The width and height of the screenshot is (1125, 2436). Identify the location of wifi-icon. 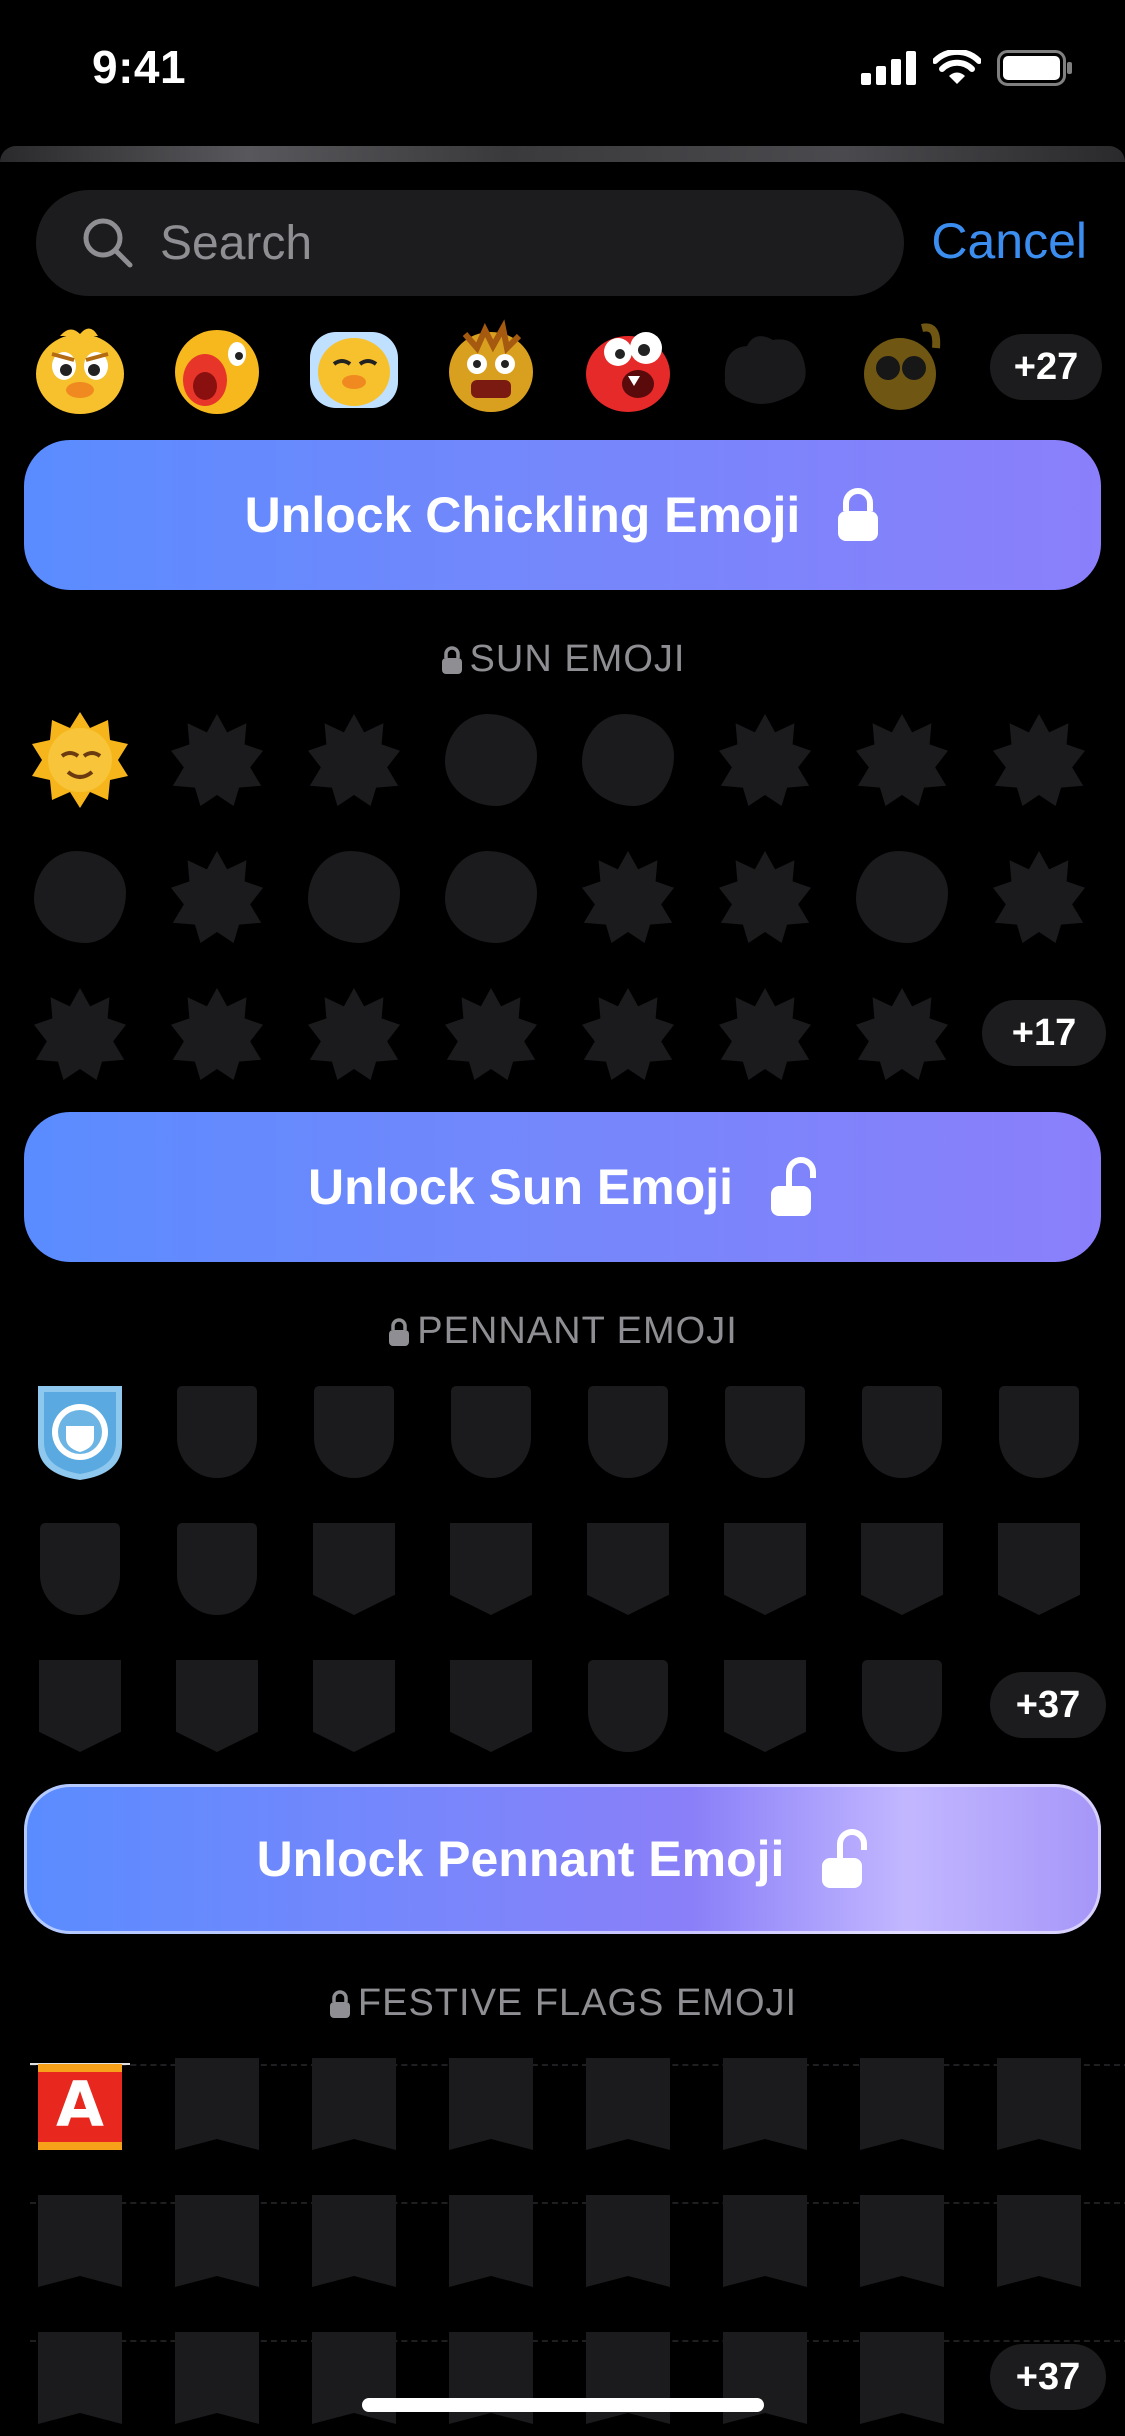
(957, 67).